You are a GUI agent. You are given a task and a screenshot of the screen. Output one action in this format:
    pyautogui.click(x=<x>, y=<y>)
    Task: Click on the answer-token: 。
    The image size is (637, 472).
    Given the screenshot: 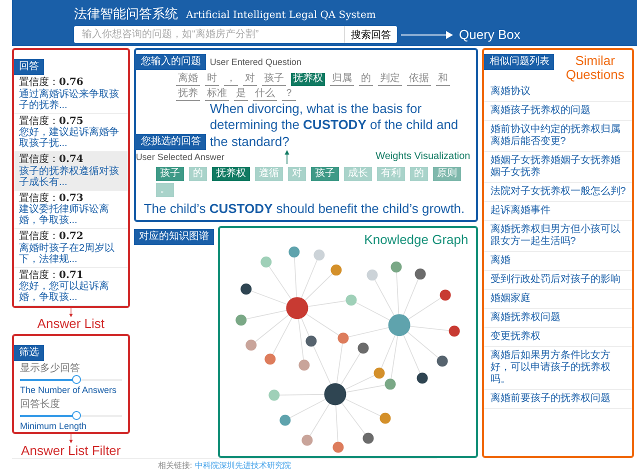 What is the action you would take?
    pyautogui.click(x=165, y=189)
    